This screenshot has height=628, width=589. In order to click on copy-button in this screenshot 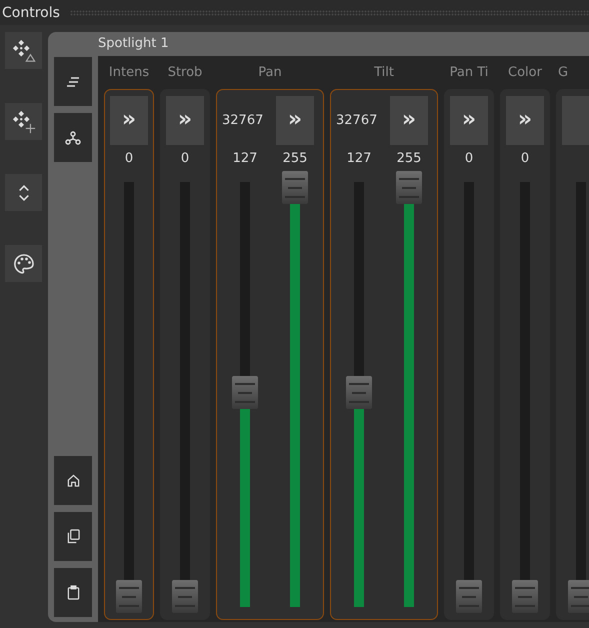, I will do `click(73, 536)`.